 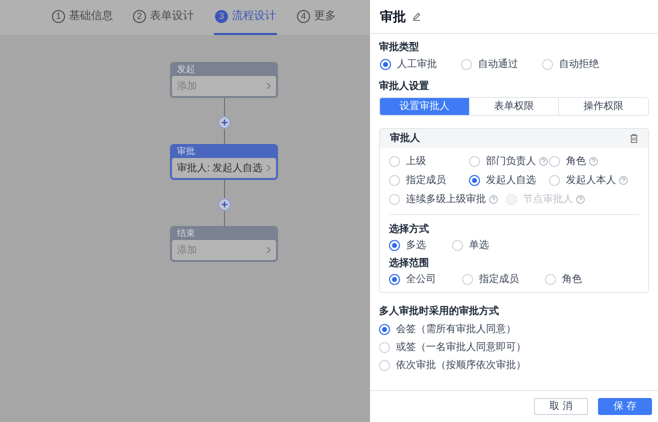 What do you see at coordinates (399, 47) in the screenshot?
I see `section-label: 审批类型` at bounding box center [399, 47].